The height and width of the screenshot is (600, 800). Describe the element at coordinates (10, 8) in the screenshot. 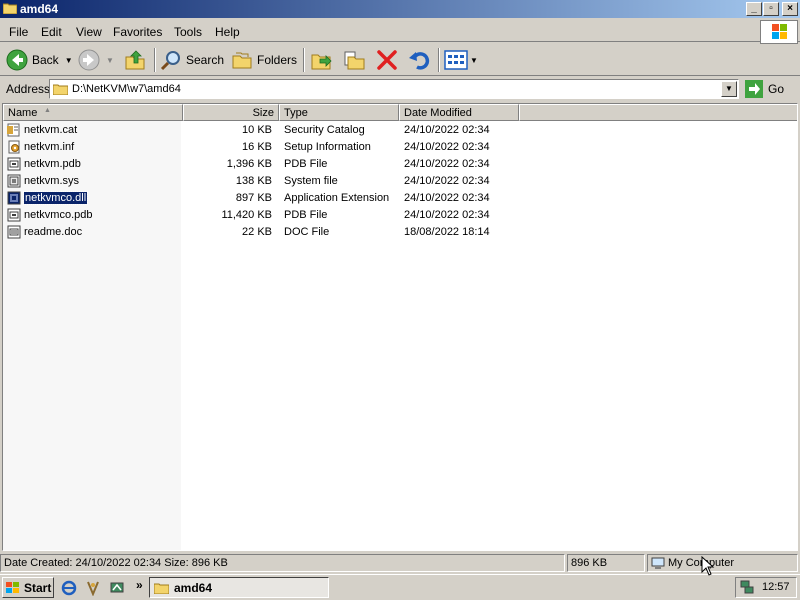

I see `folder-icon` at that location.